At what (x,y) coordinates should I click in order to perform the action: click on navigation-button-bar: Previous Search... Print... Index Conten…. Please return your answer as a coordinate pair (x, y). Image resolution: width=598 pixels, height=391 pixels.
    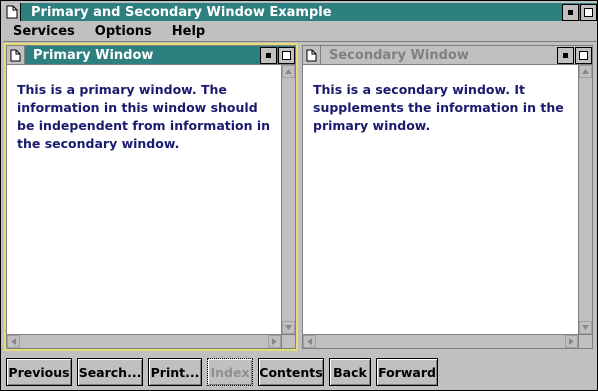
    Looking at the image, I should click on (300, 372).